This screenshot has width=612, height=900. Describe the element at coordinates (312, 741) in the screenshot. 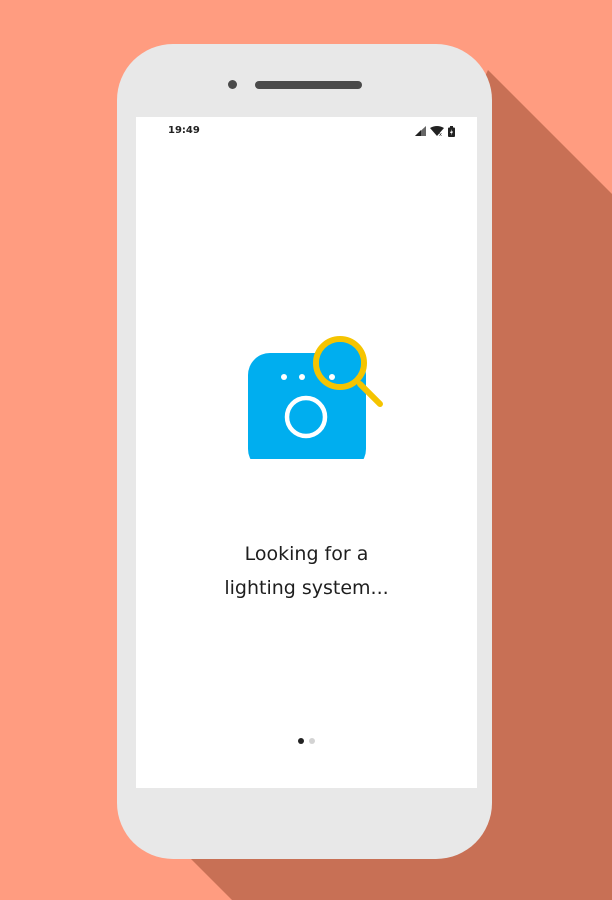

I see `page-dot-inactive` at that location.